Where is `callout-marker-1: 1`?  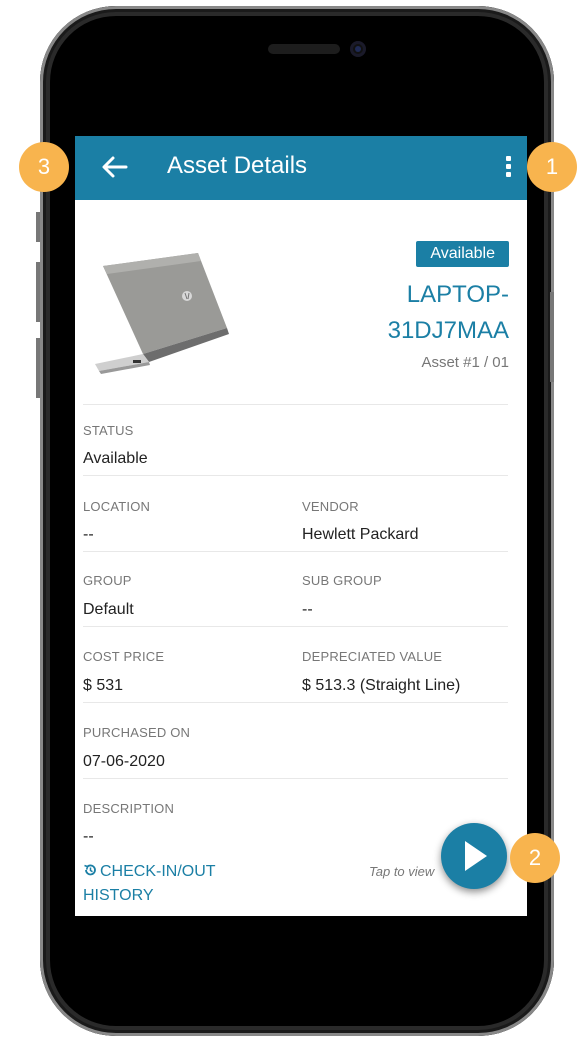 callout-marker-1: 1 is located at coordinates (552, 167).